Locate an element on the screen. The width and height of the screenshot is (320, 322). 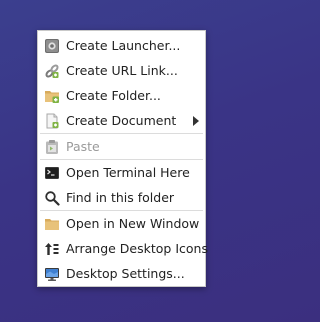
menu-item-arrange-desktop-icons: Arrange Desktop Icons is located at coordinates (123, 248).